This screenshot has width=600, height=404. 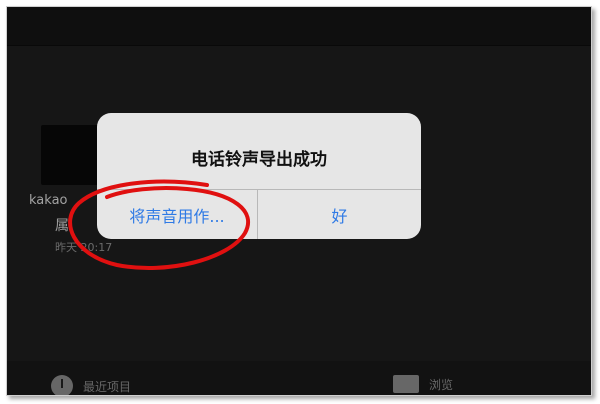 What do you see at coordinates (339, 214) in the screenshot?
I see `ok-button: 好` at bounding box center [339, 214].